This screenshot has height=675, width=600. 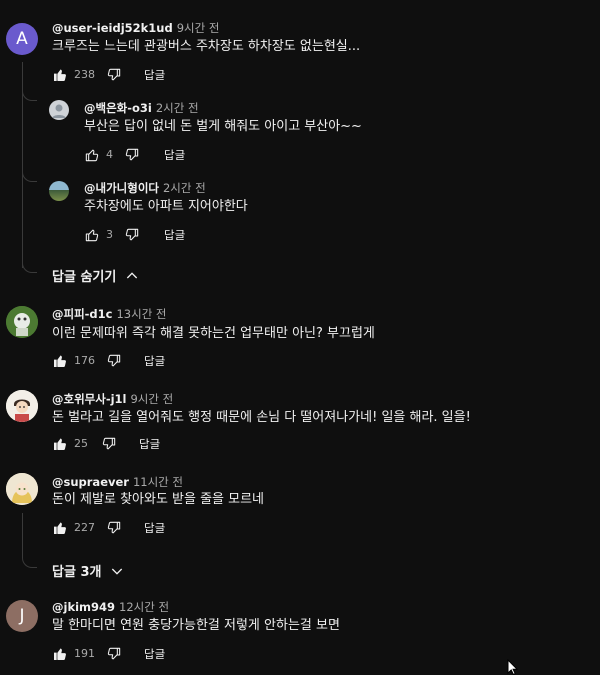 I want to click on author-handle: @호위무사-j1l, so click(x=89, y=399).